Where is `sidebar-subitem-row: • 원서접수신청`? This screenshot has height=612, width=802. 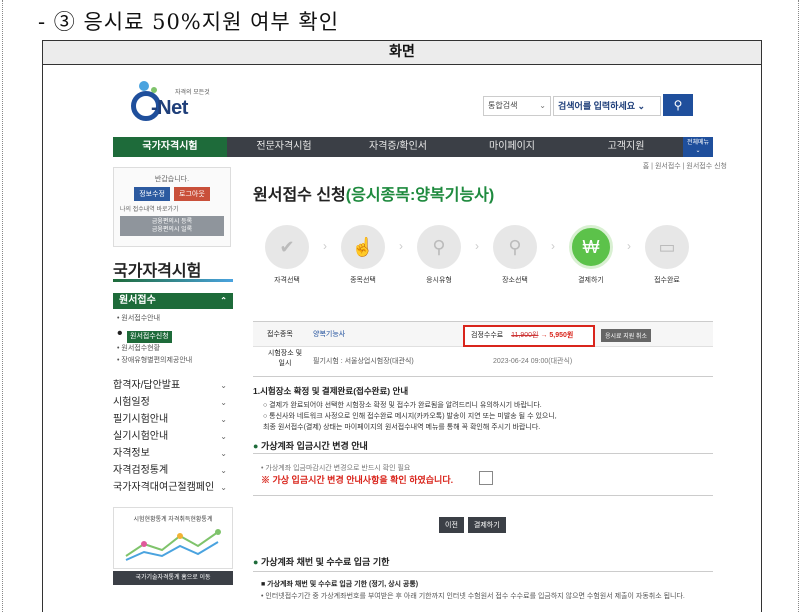 sidebar-subitem-row: • 원서접수신청 is located at coordinates (175, 334).